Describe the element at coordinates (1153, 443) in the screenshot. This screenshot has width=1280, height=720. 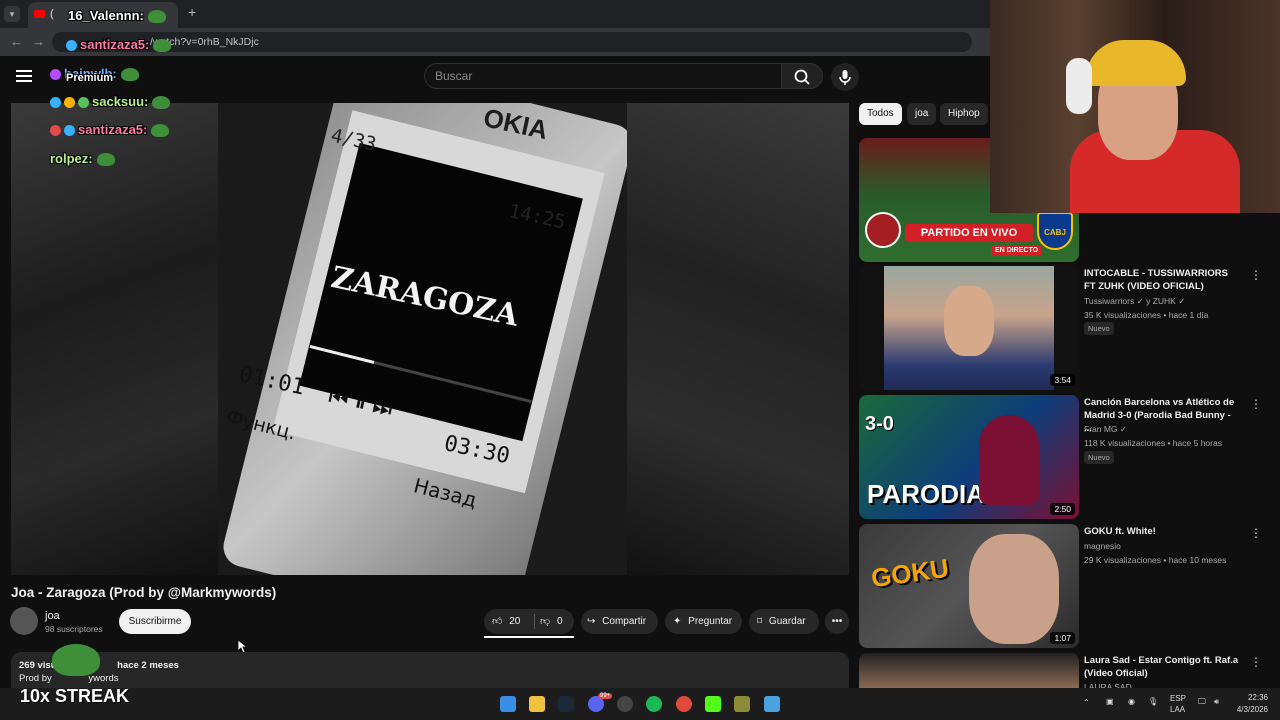
I see `video-meta-barcelona: 118 K visualizaciones • hace 5 horas` at that location.